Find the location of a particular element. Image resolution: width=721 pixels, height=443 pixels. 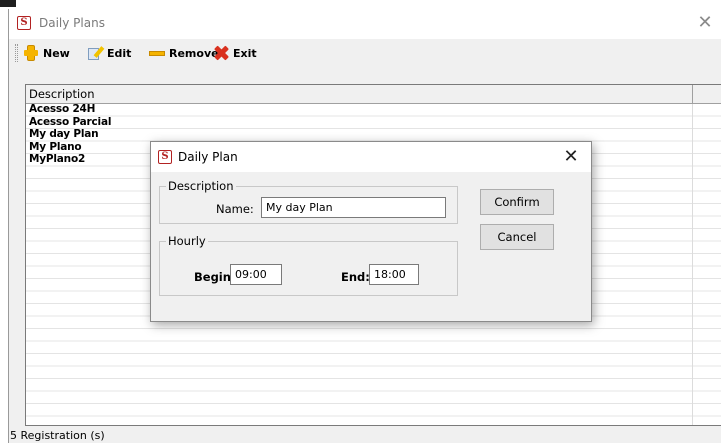

edit-pencil-icon is located at coordinates (95, 53).